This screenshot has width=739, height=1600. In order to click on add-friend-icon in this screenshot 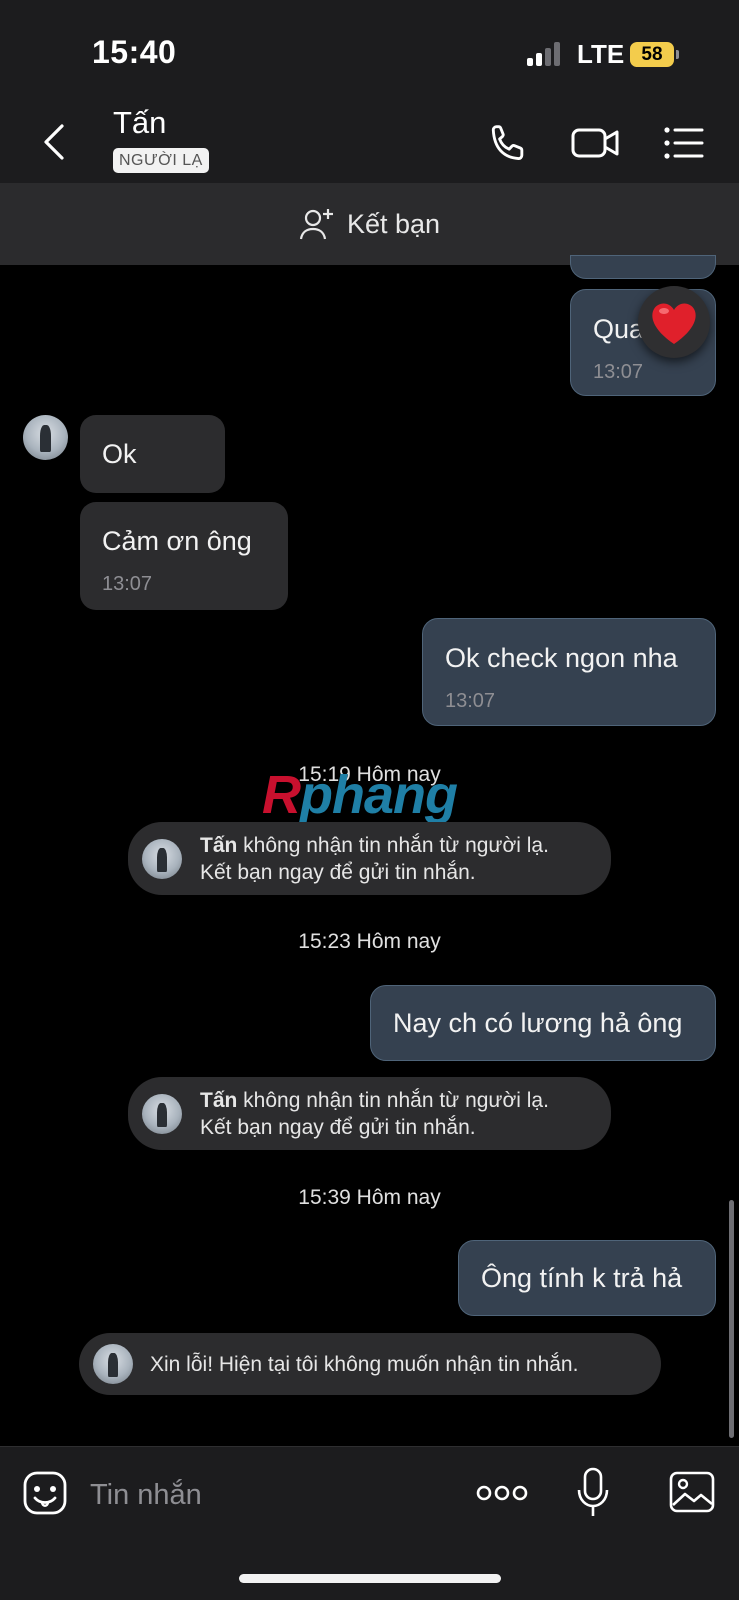, I will do `click(316, 224)`.